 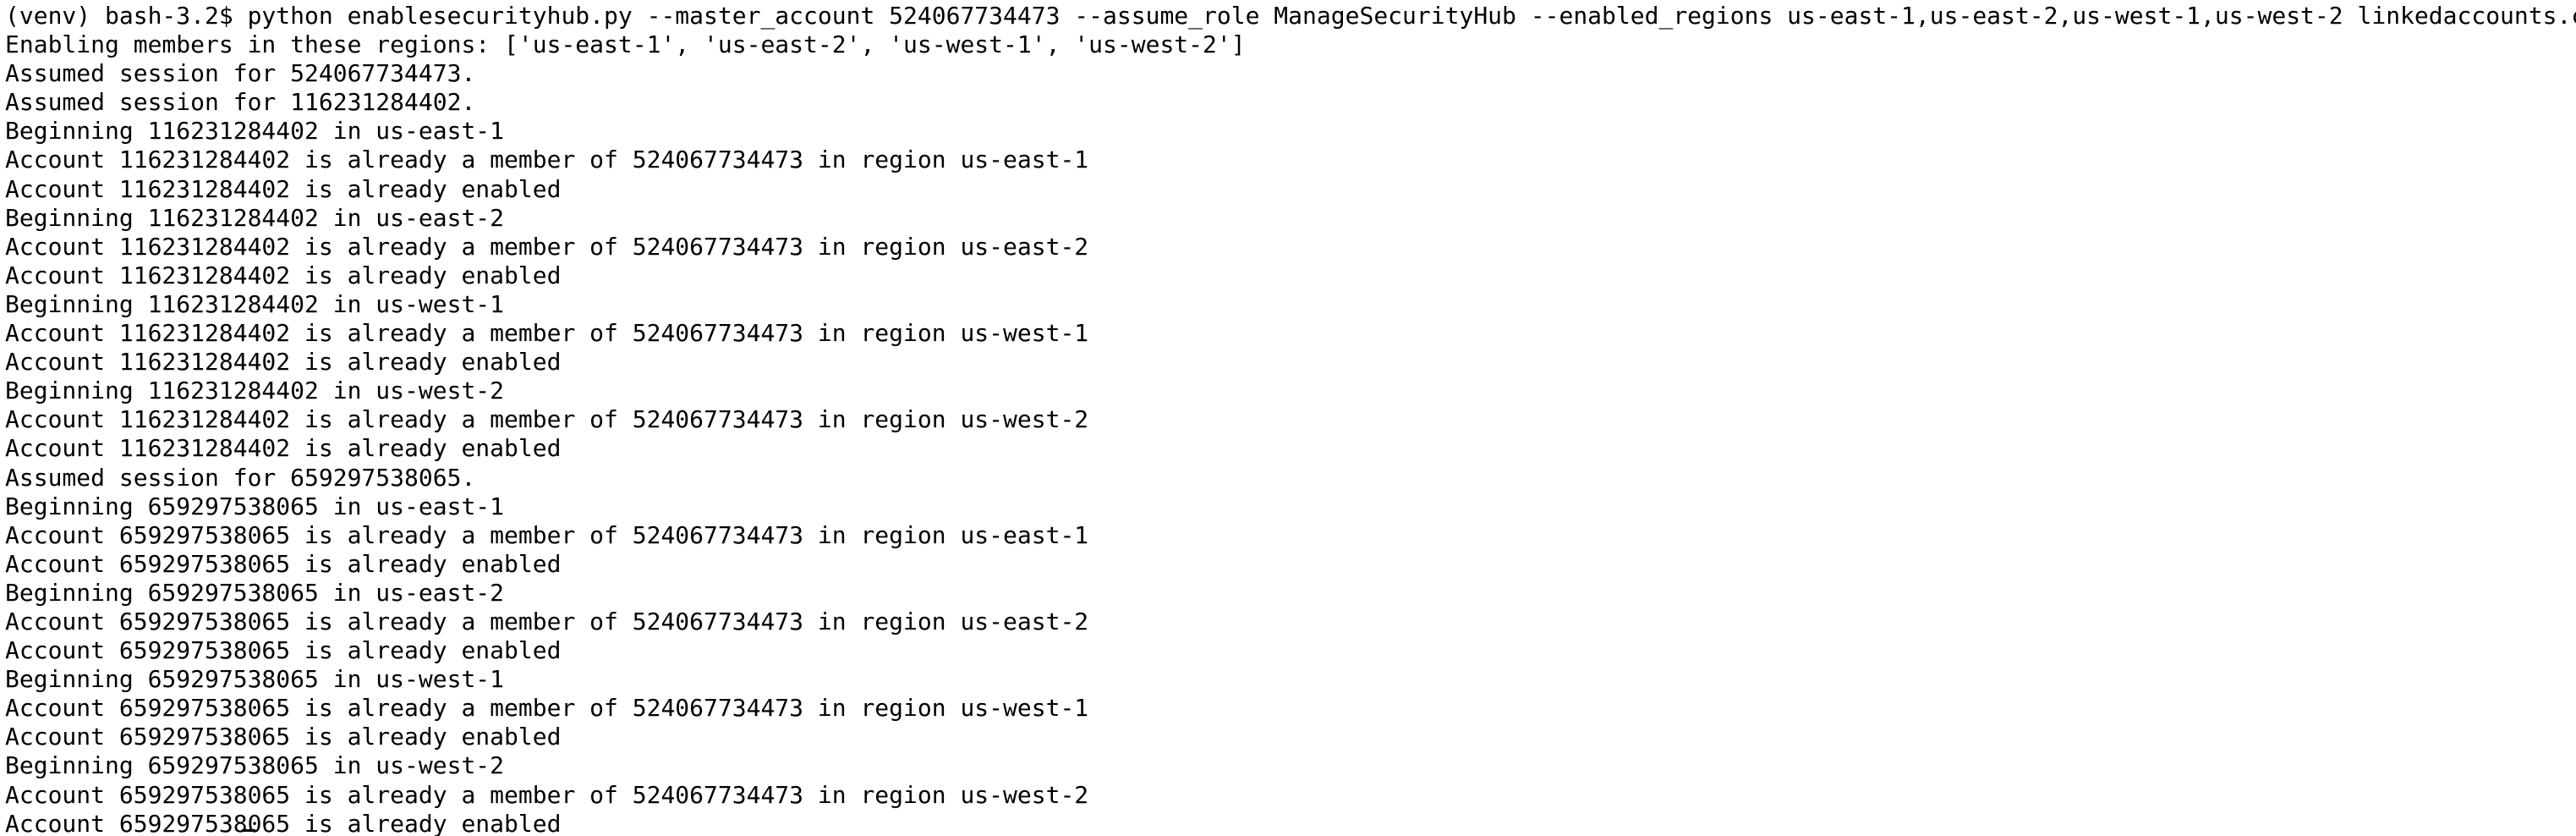 What do you see at coordinates (255, 303) in the screenshot?
I see `output-line: Beginning 116231284402 in us-west-1` at bounding box center [255, 303].